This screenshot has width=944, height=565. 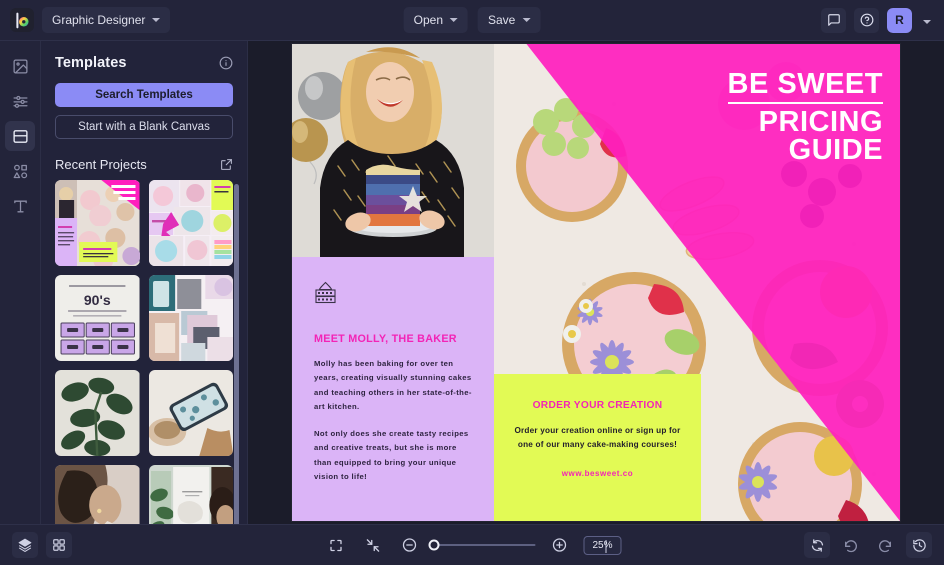 I want to click on account-actions: R, so click(x=877, y=20).